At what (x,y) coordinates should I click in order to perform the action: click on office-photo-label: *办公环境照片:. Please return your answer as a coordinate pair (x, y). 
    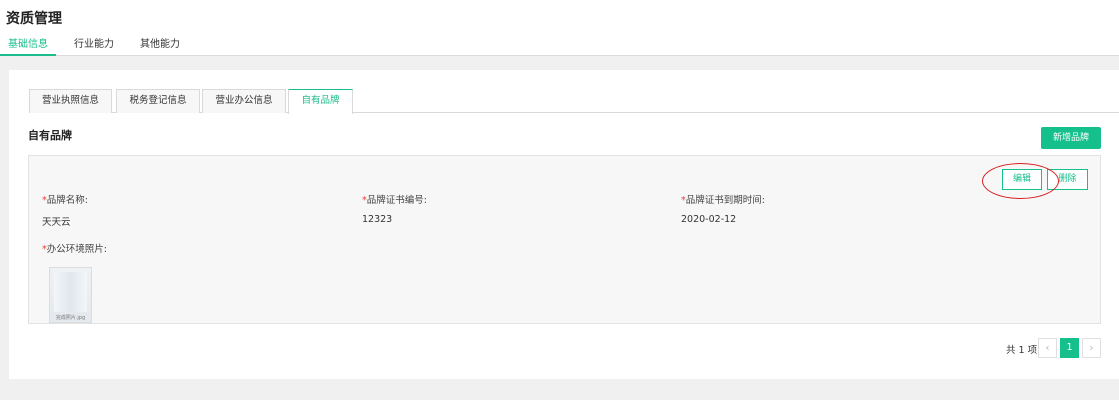
    Looking at the image, I should click on (74, 248).